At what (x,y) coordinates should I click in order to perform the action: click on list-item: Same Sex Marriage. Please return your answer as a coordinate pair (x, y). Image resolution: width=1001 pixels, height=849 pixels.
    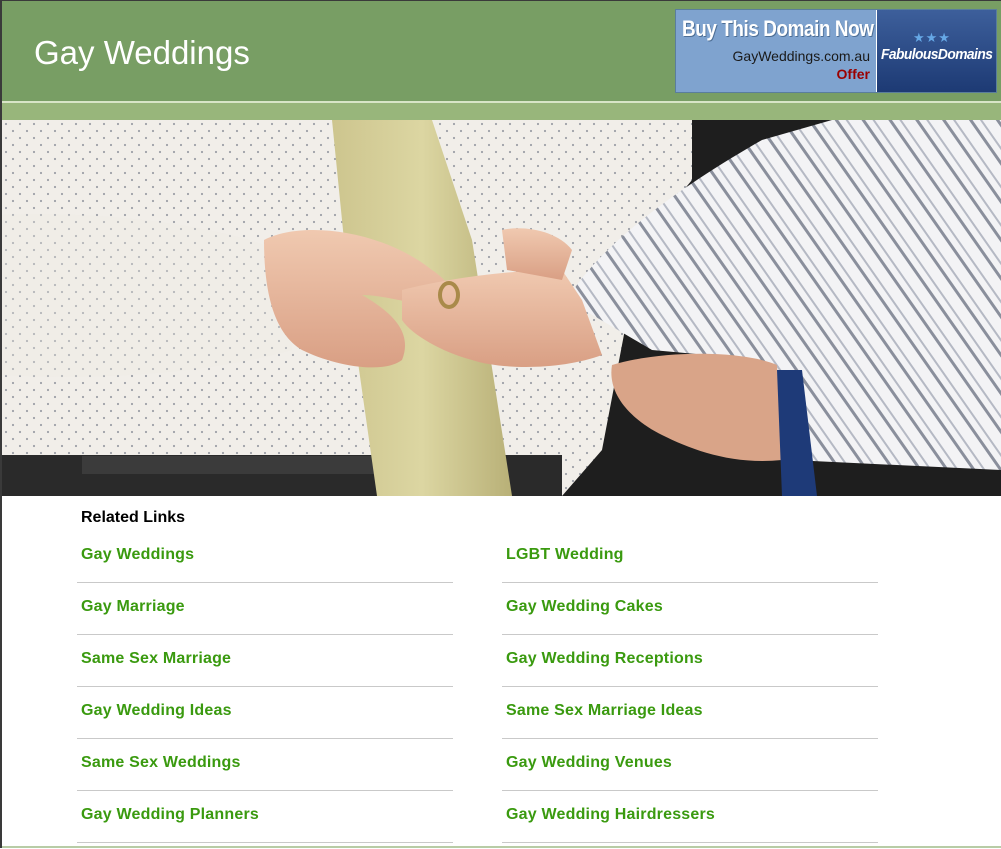
    Looking at the image, I should click on (265, 661).